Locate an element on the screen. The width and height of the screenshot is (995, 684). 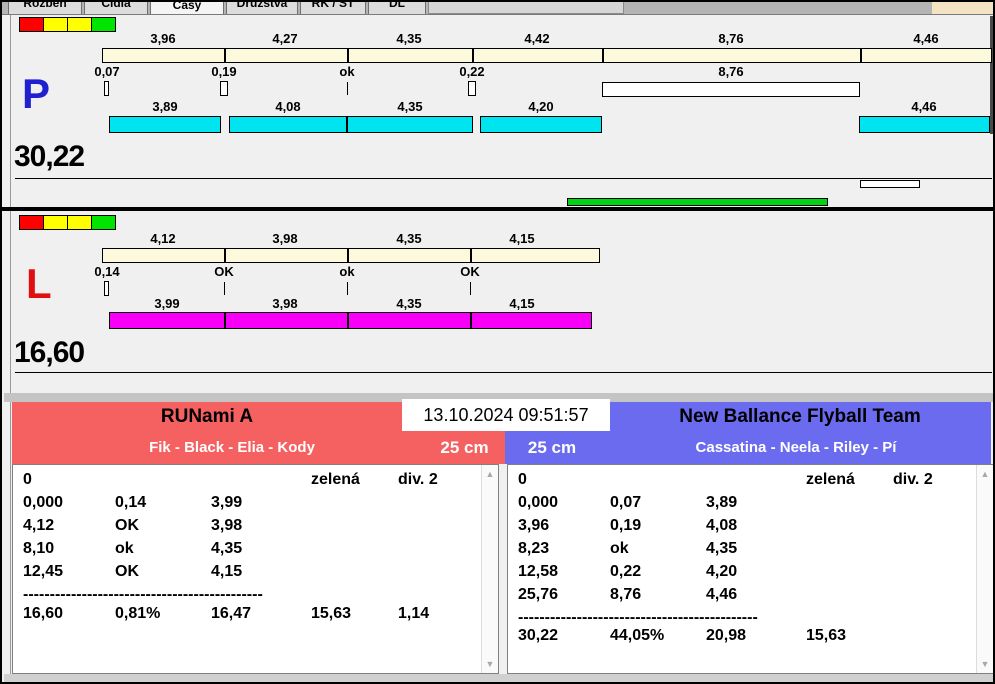
tab-dl: DL is located at coordinates (397, 8).